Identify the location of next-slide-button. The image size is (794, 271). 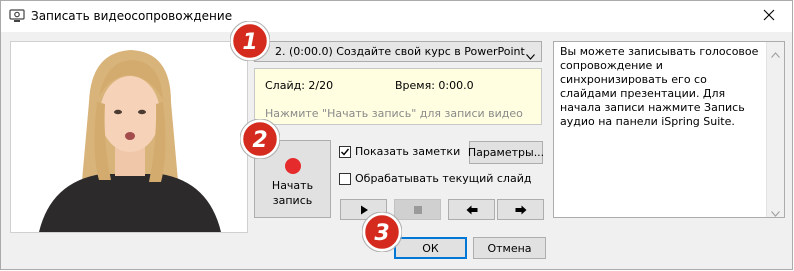
(520, 209).